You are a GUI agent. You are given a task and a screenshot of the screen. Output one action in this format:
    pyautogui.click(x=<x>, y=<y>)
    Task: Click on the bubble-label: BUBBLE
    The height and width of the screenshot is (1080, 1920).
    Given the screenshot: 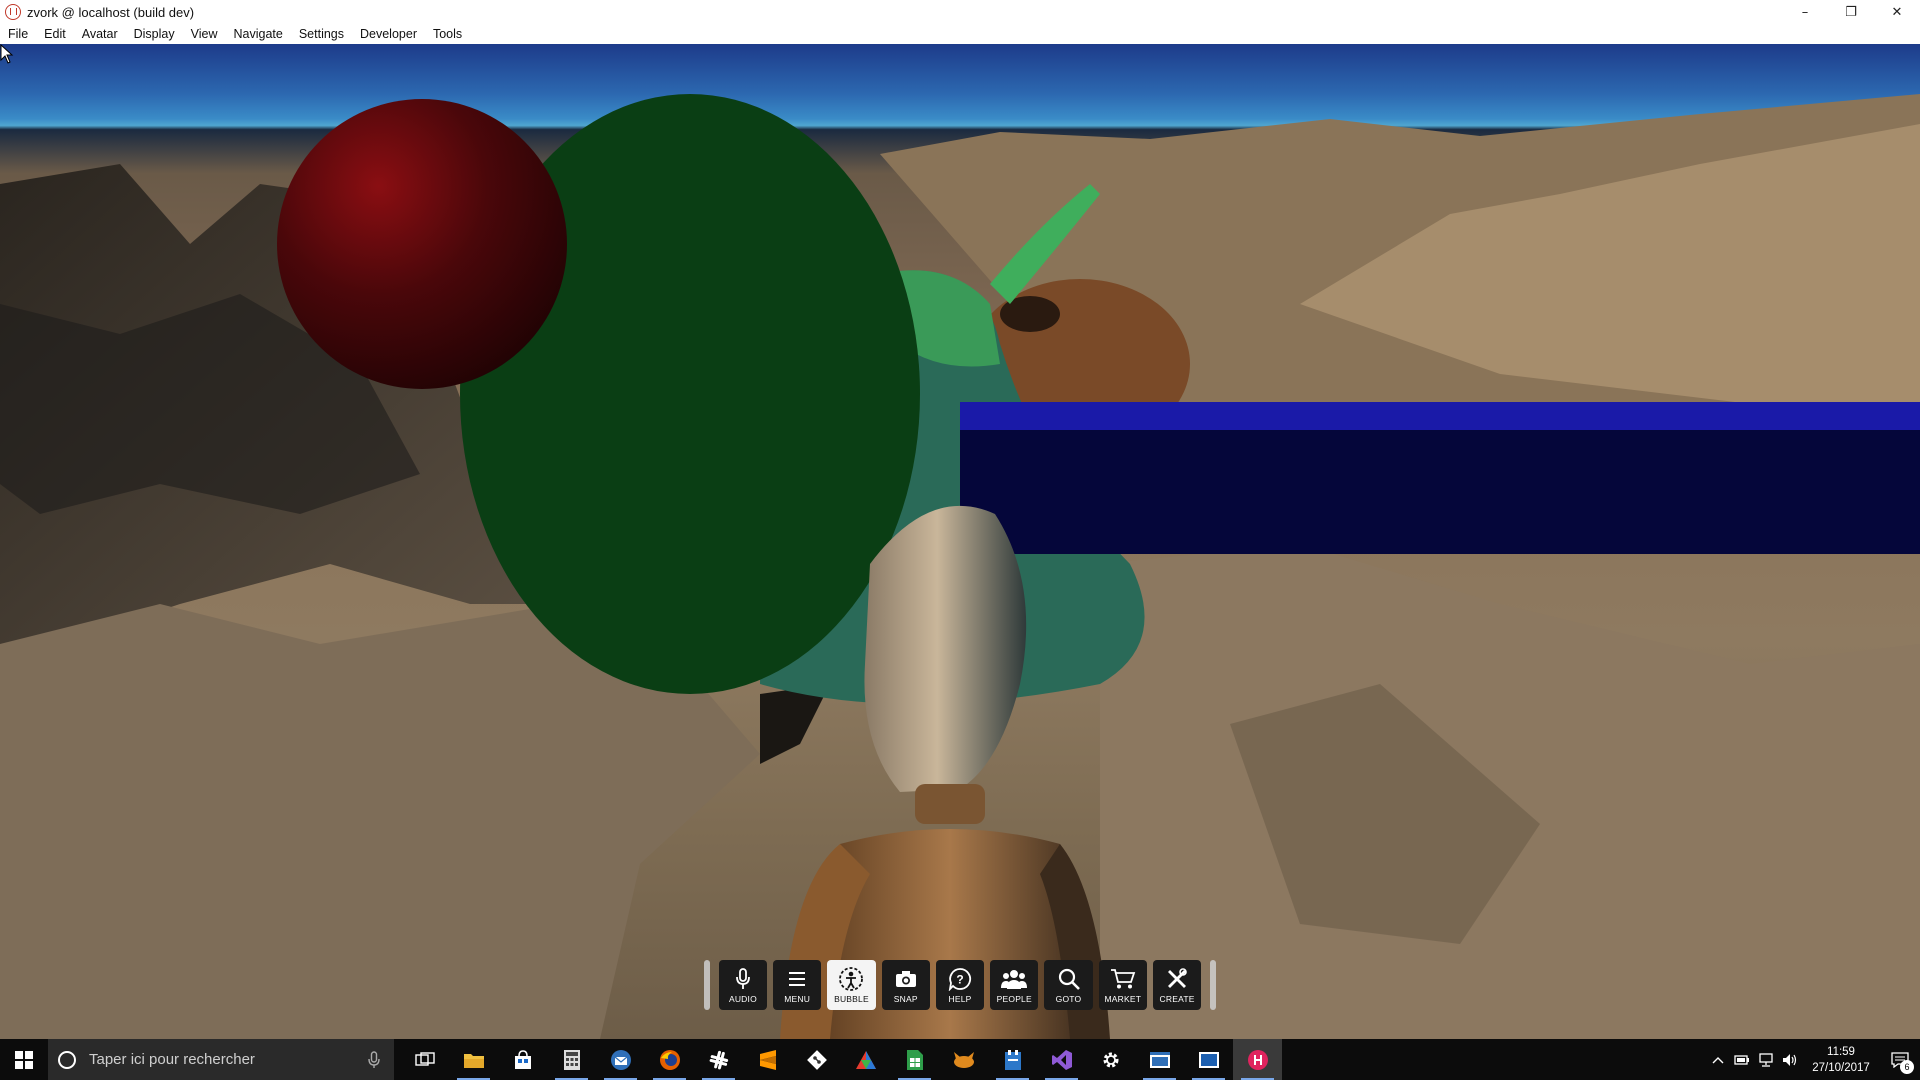 What is the action you would take?
    pyautogui.click(x=851, y=999)
    